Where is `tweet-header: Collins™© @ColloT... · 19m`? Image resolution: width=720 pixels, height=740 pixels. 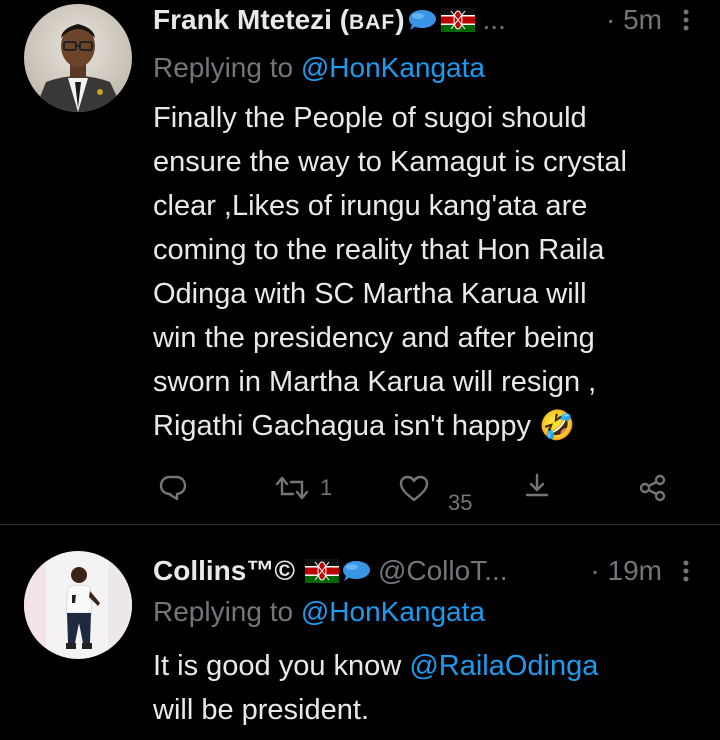 tweet-header: Collins™© @ColloT... · 19m is located at coordinates (436, 571).